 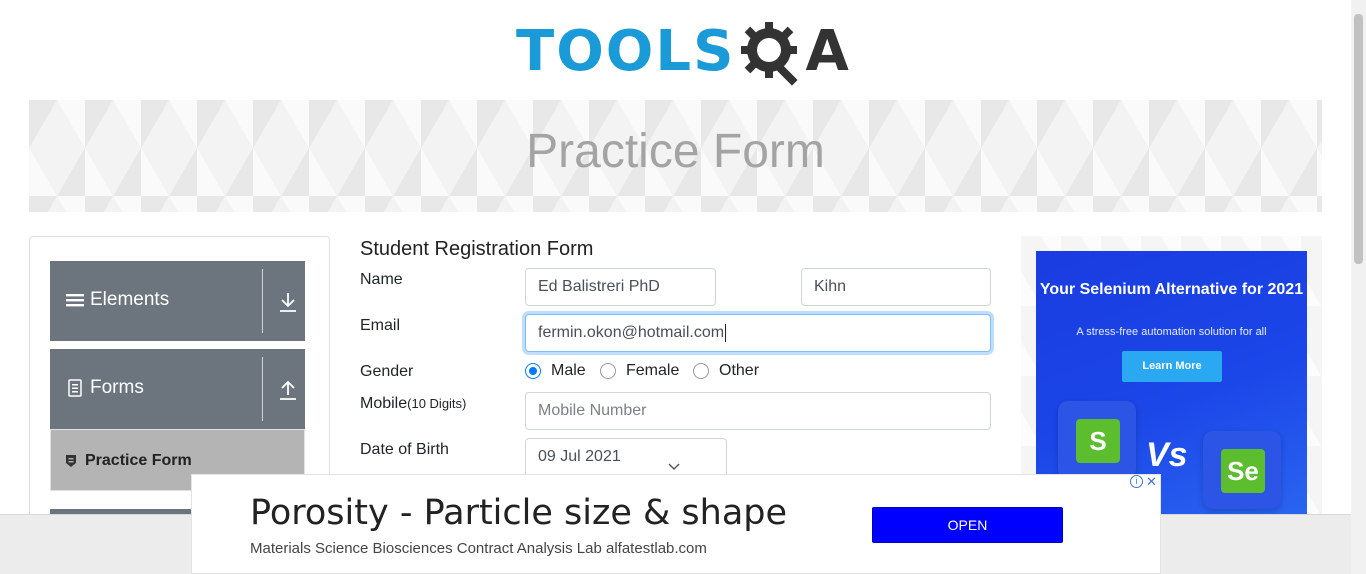 What do you see at coordinates (758, 411) in the screenshot?
I see `mobile-number-input` at bounding box center [758, 411].